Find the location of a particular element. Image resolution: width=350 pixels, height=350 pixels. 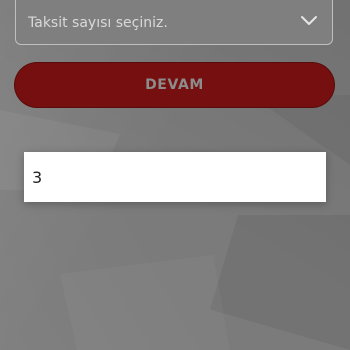

chevron-down-icon is located at coordinates (309, 21).